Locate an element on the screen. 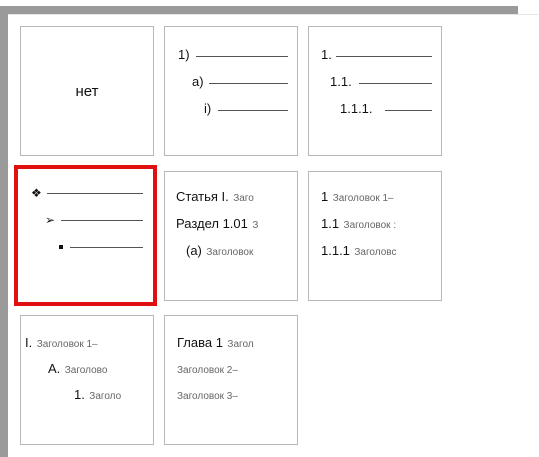 The height and width of the screenshot is (457, 539). level-3-marker: i) is located at coordinates (208, 108).